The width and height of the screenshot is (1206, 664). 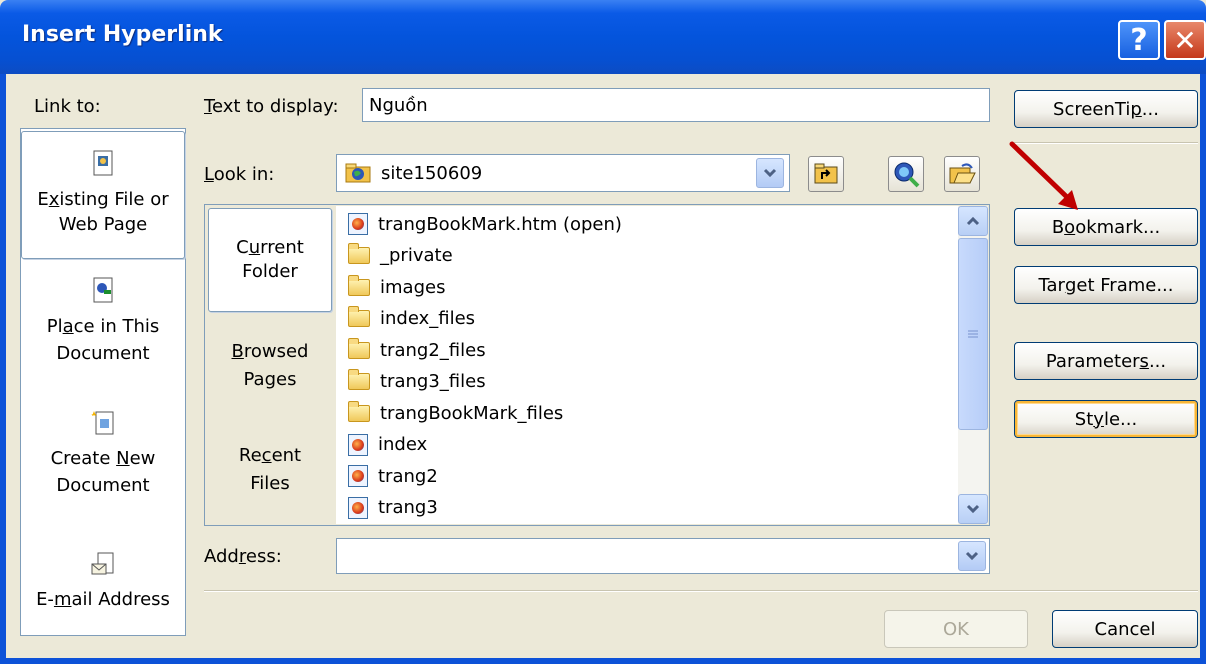 I want to click on text-to-display-label: Text to display:, so click(x=271, y=106).